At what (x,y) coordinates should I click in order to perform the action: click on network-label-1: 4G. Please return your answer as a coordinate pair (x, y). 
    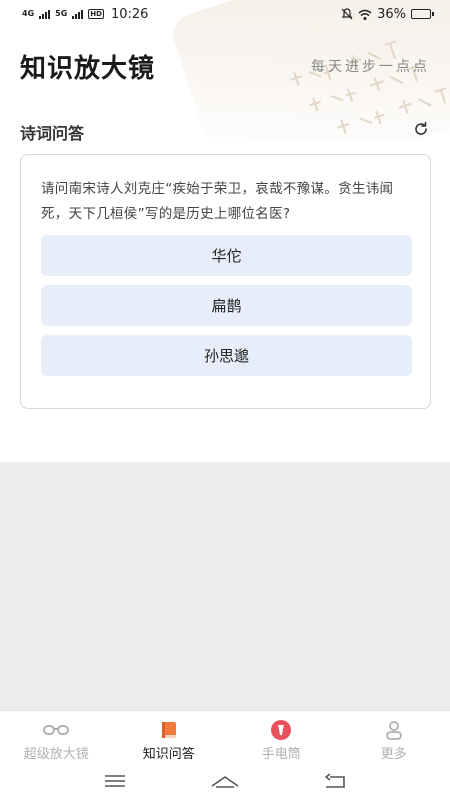
    Looking at the image, I should click on (28, 13).